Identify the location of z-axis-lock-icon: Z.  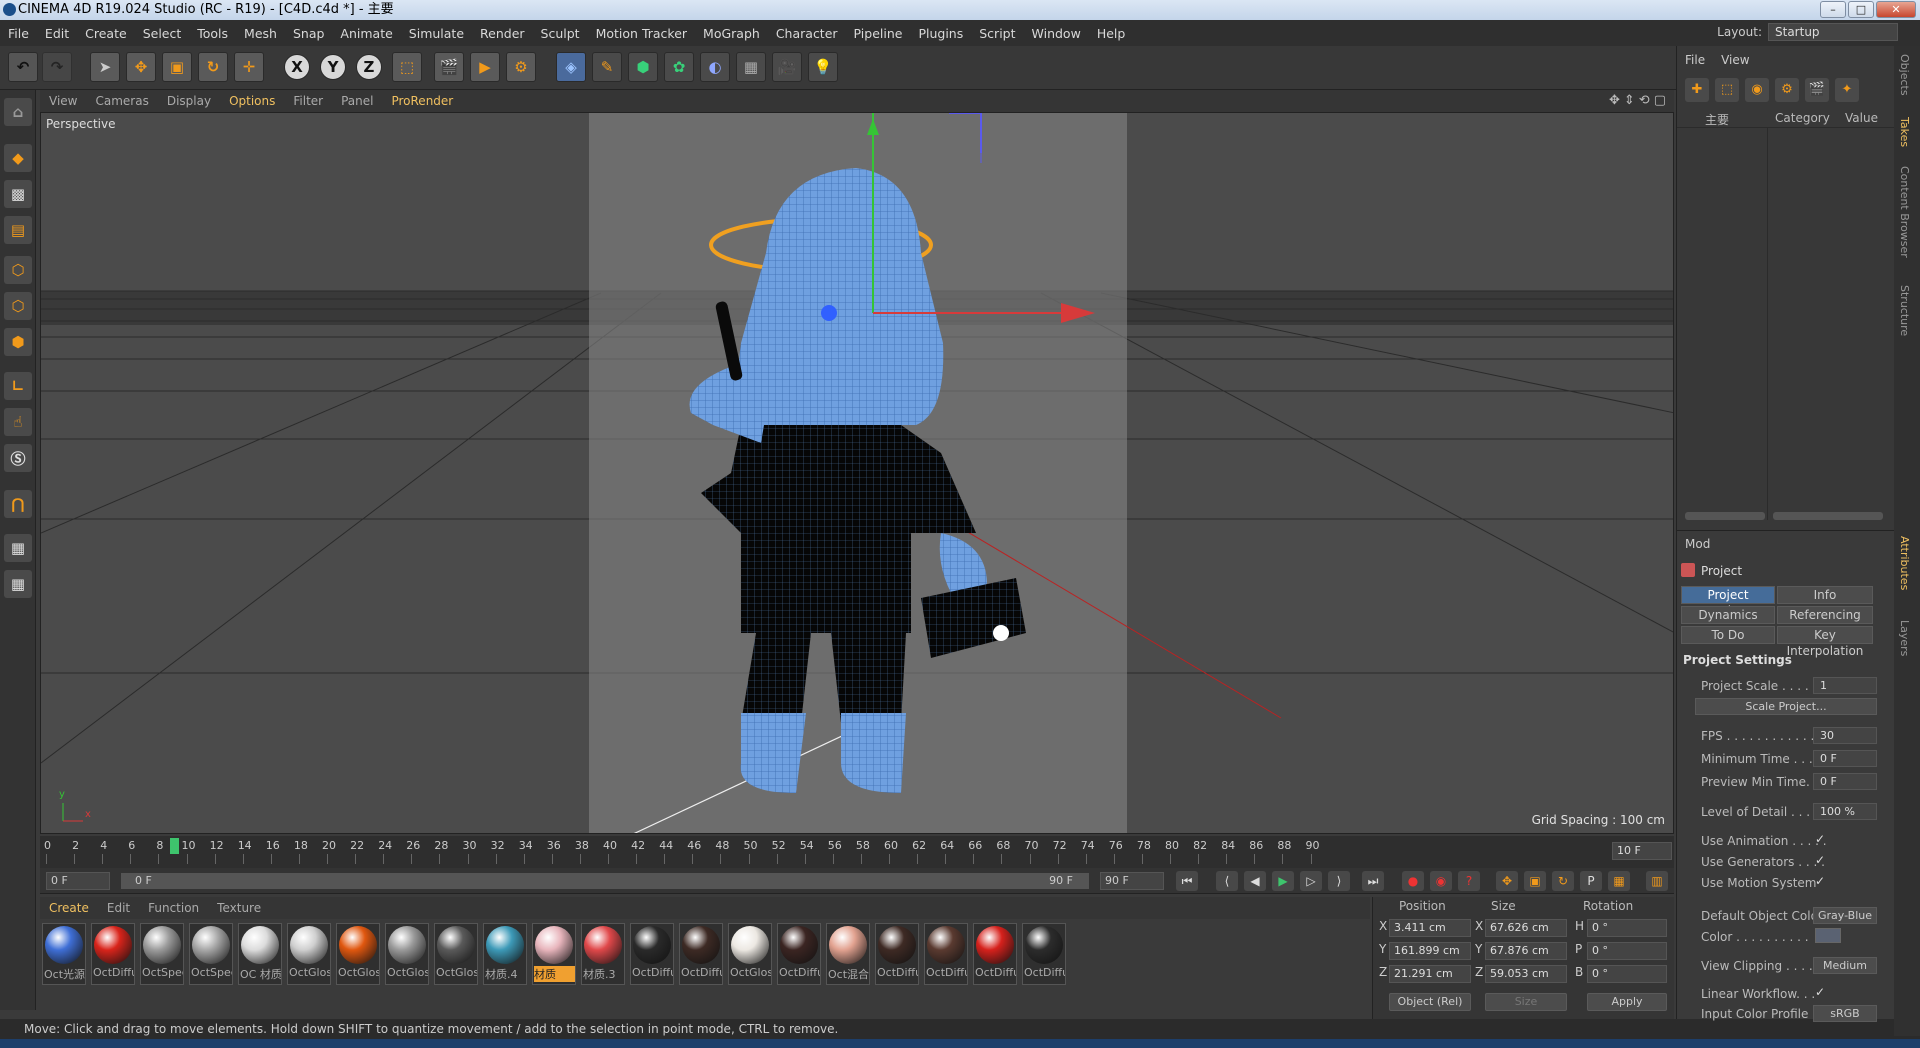
(369, 67).